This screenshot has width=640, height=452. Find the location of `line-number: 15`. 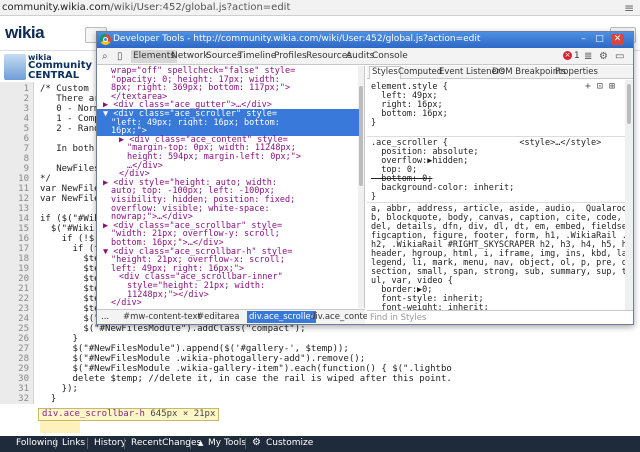

line-number: 15 is located at coordinates (23, 229).